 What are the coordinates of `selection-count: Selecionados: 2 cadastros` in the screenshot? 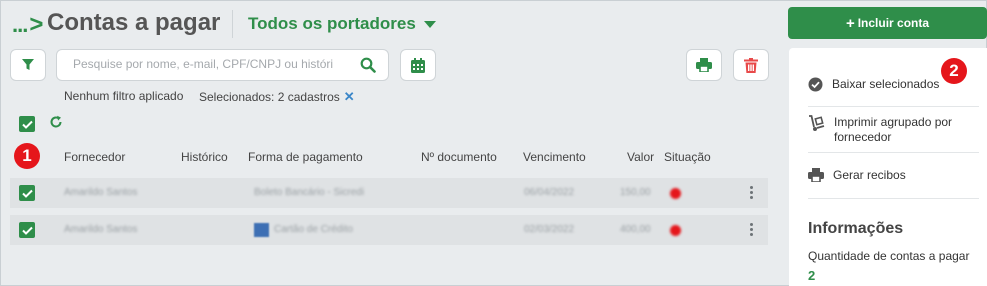 It's located at (269, 97).